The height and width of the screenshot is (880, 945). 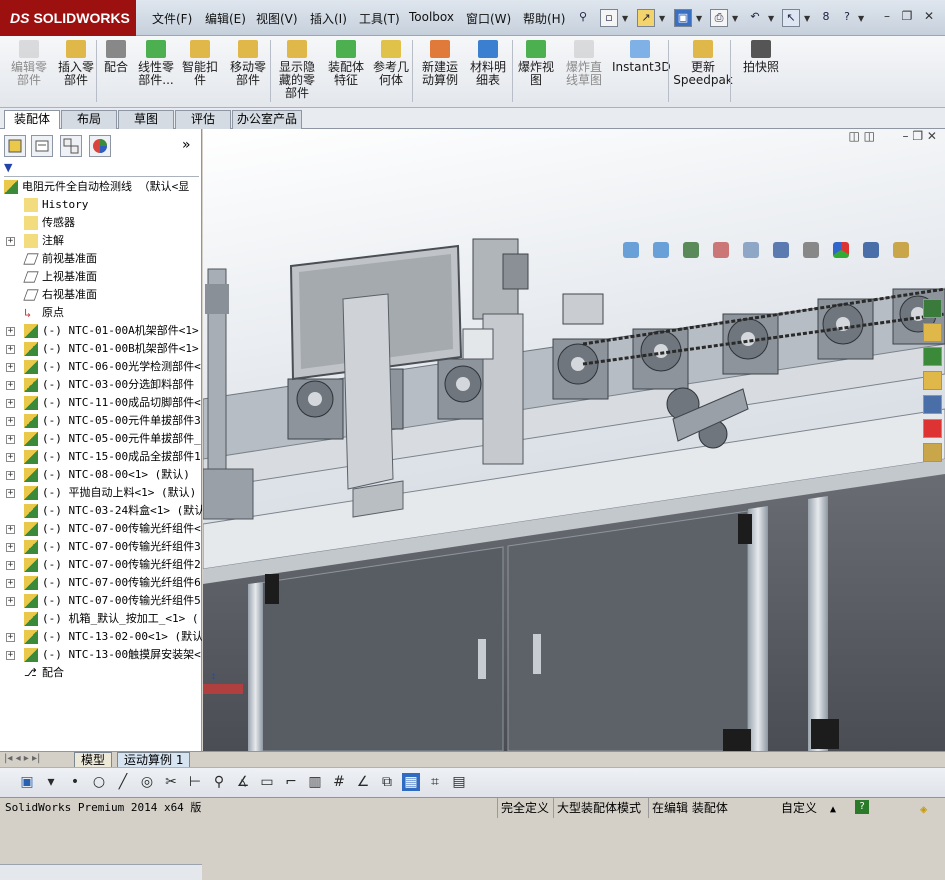 I want to click on tab-assembly: 装配体, so click(x=32, y=119).